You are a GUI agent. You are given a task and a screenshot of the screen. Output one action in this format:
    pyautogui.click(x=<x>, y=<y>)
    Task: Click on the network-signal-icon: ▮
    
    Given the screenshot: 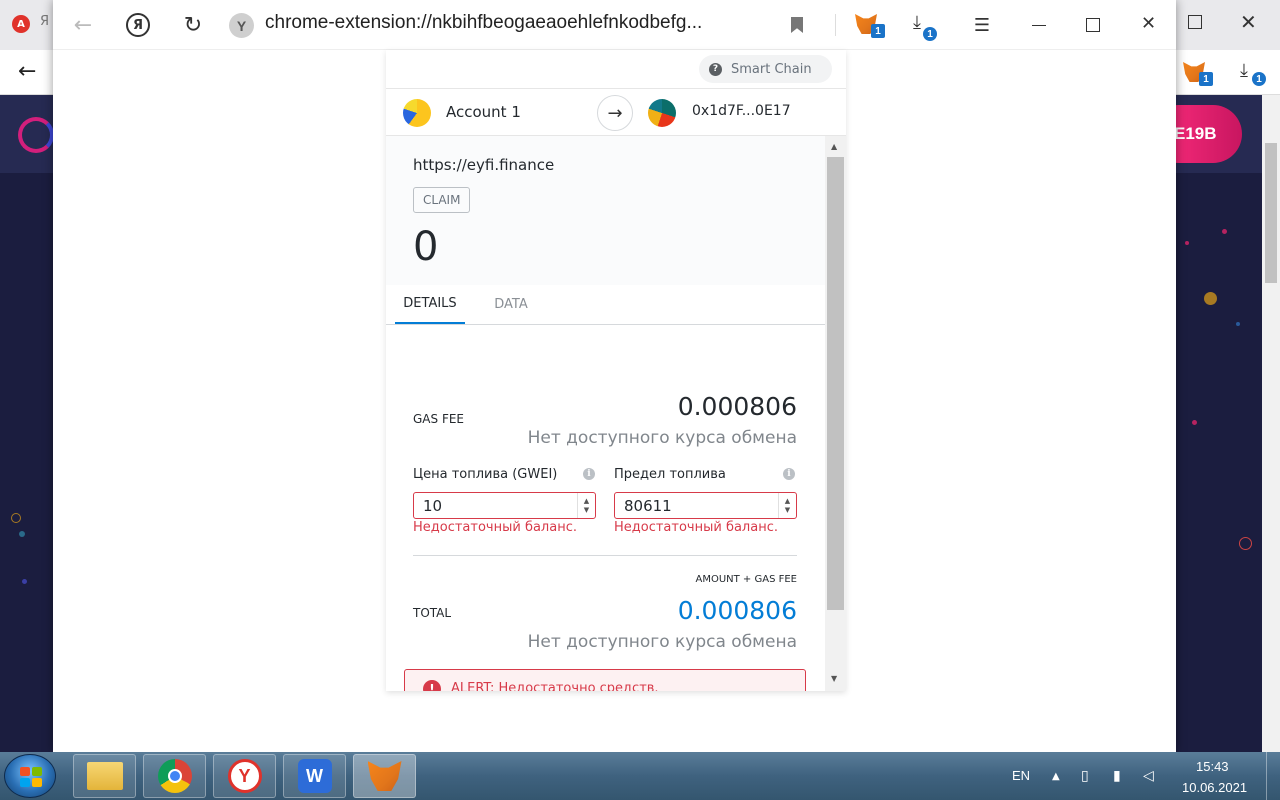 What is the action you would take?
    pyautogui.click(x=1117, y=776)
    